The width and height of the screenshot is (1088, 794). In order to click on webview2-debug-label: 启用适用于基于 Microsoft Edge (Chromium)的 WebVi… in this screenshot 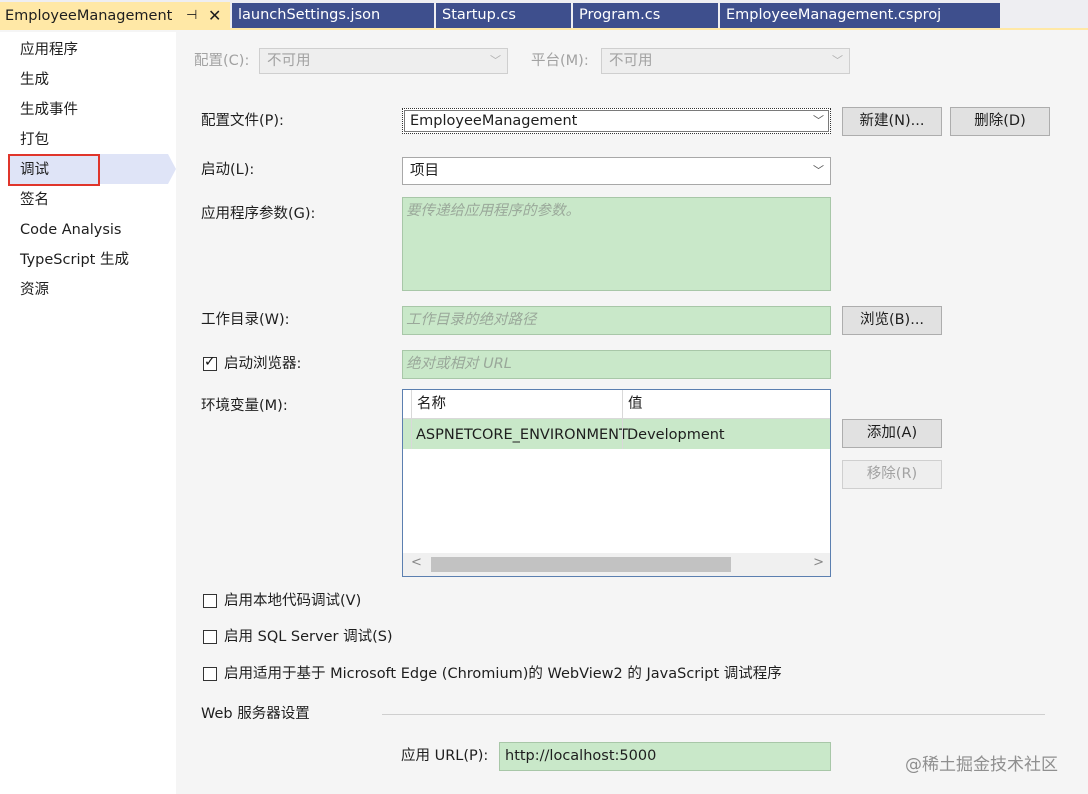, I will do `click(503, 674)`.